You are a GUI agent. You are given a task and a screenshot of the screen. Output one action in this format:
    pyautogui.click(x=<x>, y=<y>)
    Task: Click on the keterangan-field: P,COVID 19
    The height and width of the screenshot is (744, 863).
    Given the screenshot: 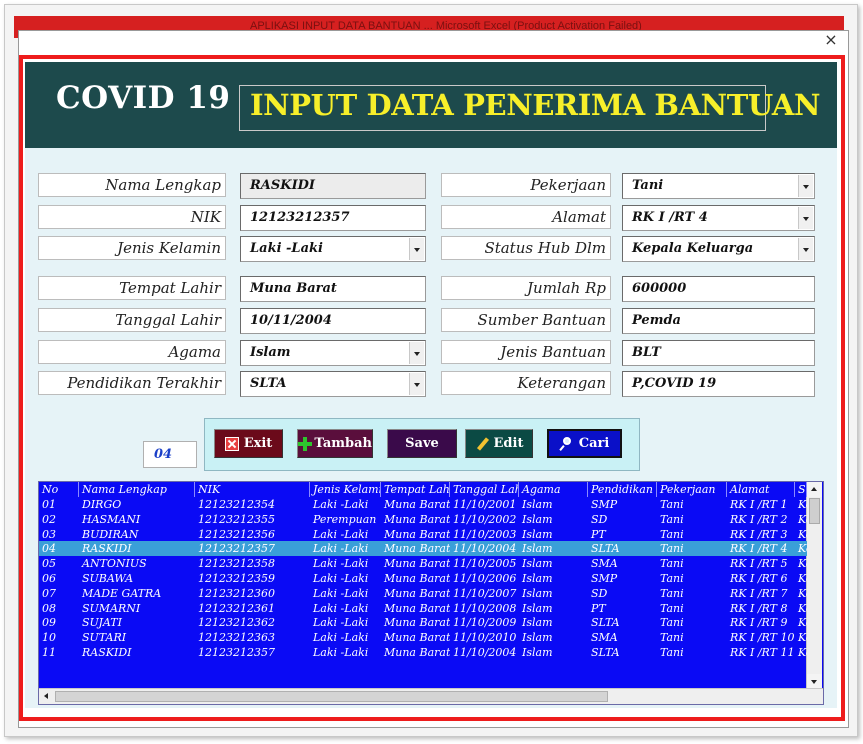 What is the action you would take?
    pyautogui.click(x=718, y=384)
    